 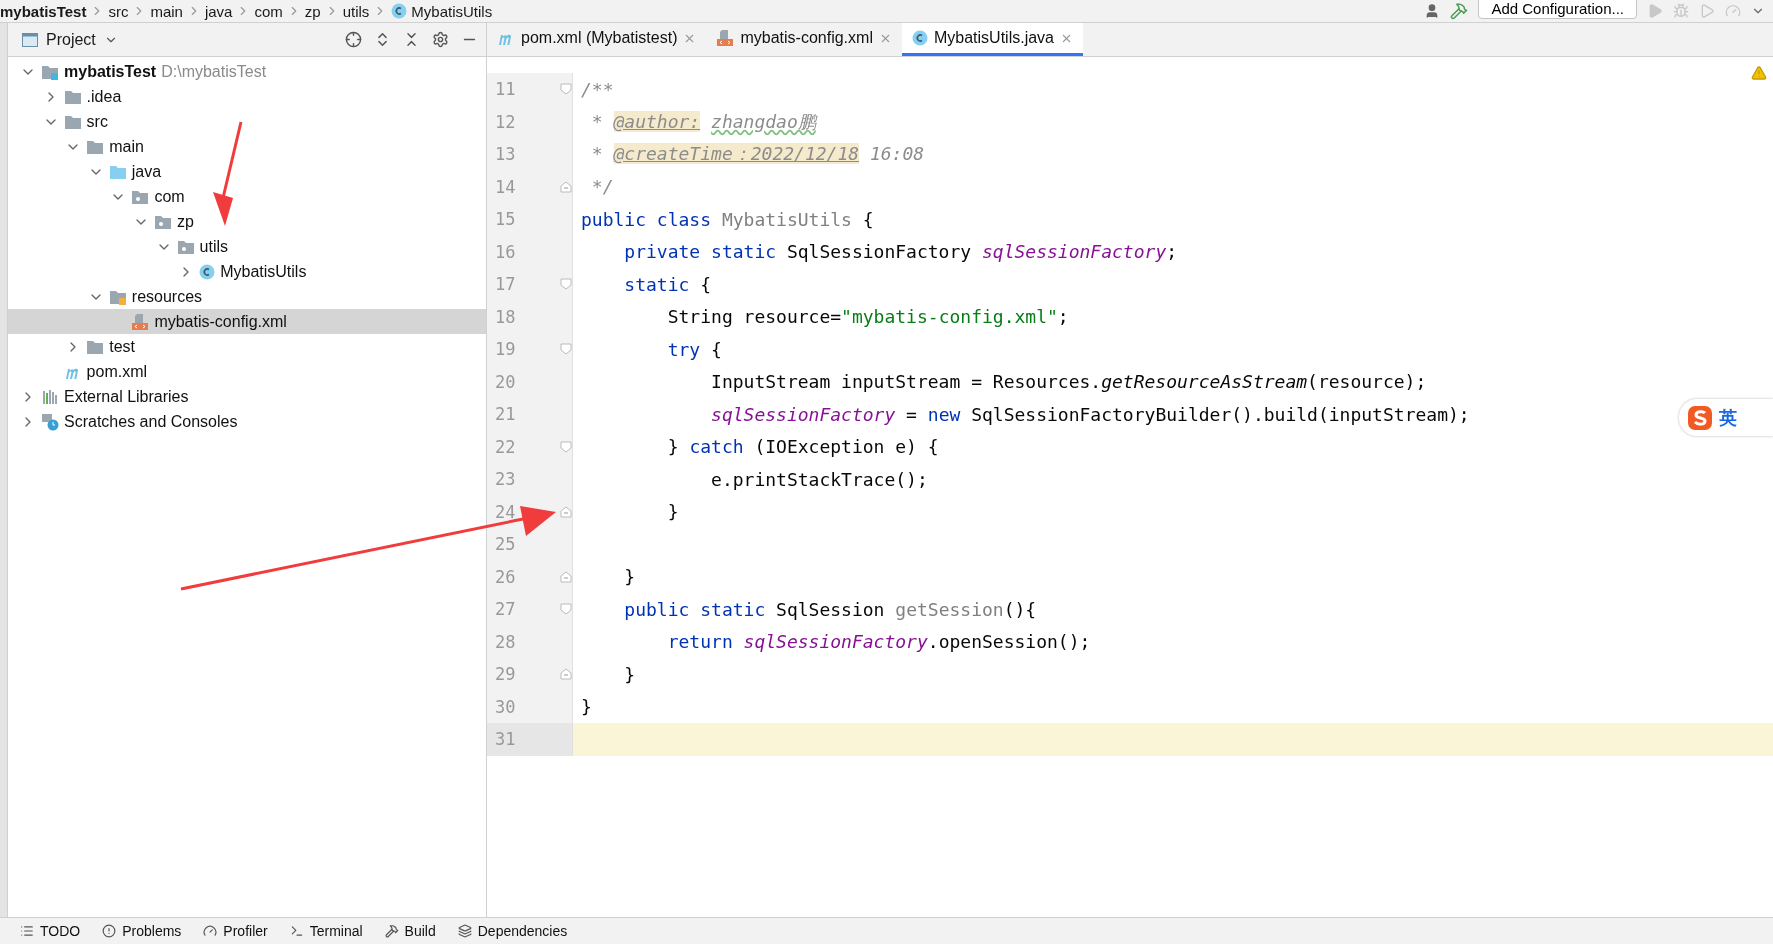 I want to click on code-line: static {, so click(x=667, y=284).